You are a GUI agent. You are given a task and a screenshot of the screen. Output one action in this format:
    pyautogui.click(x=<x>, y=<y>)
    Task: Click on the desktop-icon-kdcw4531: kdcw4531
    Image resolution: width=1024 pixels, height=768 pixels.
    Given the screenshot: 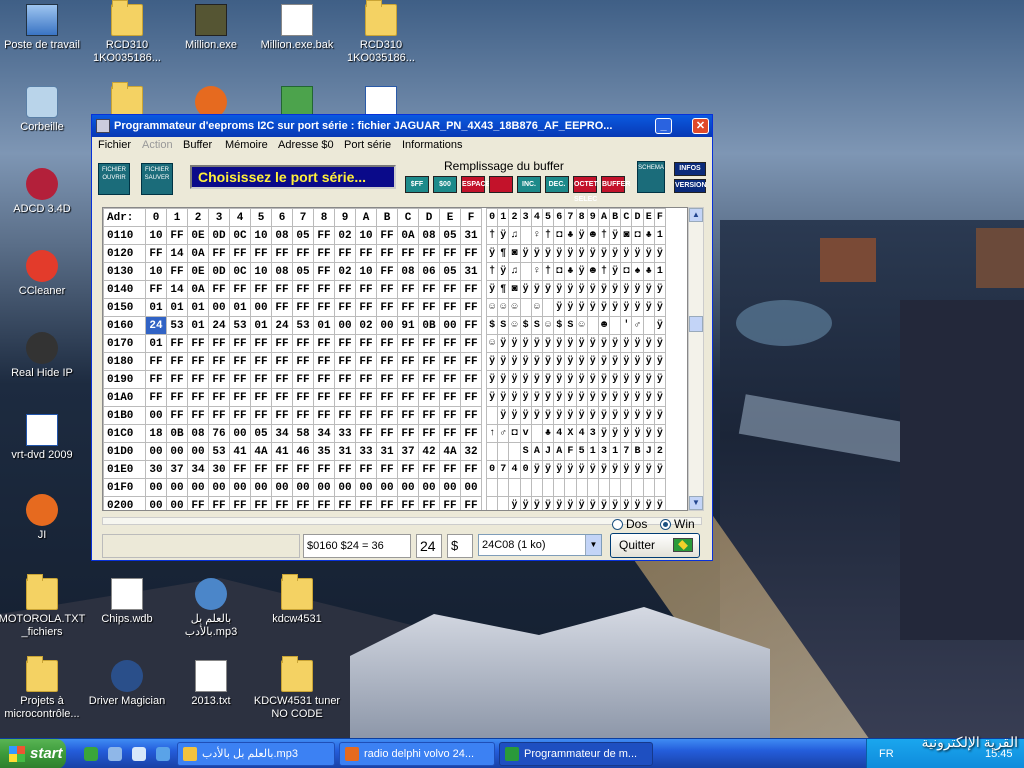 What is the action you would take?
    pyautogui.click(x=297, y=600)
    